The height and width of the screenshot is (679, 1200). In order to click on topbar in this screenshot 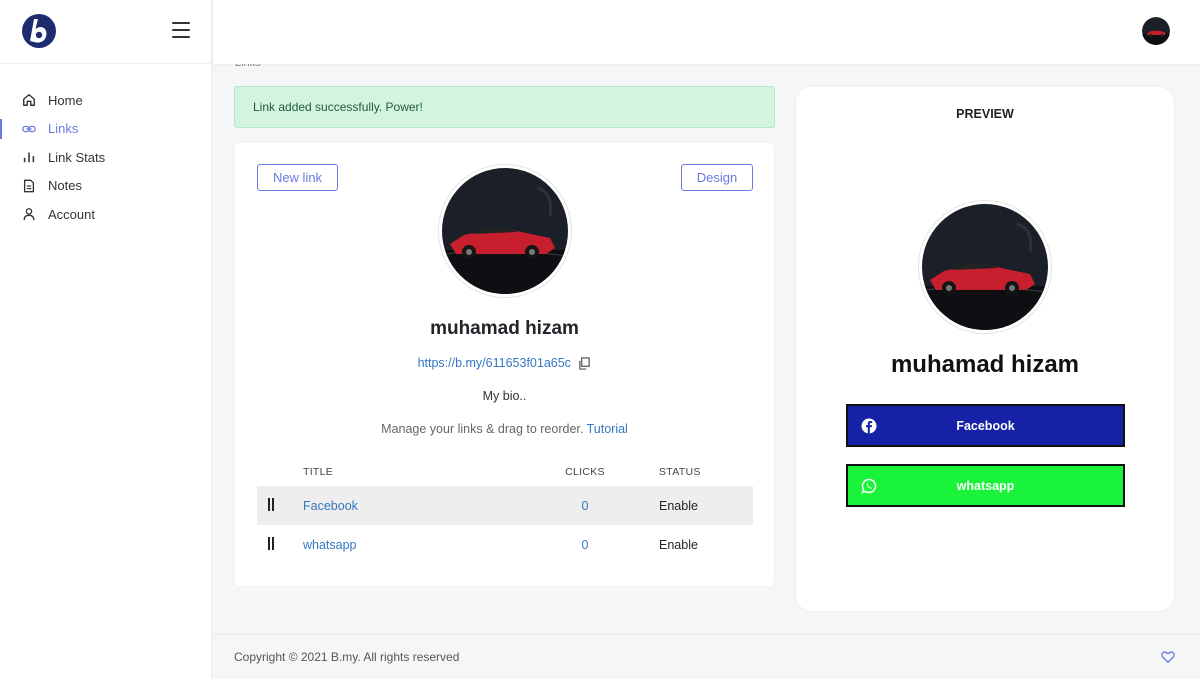, I will do `click(706, 32)`.